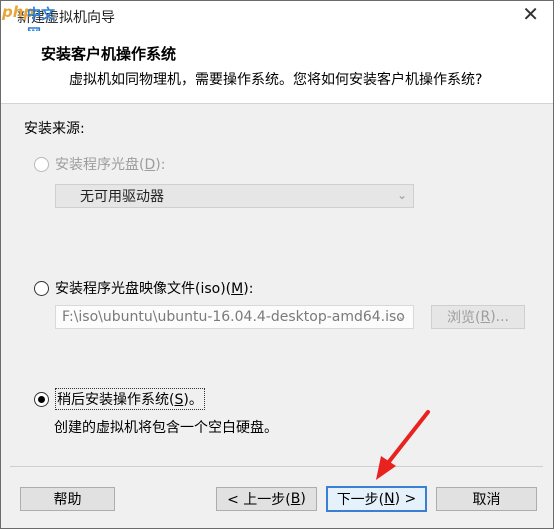 The width and height of the screenshot is (554, 529). What do you see at coordinates (486, 499) in the screenshot?
I see `cancel-button: 取消` at bounding box center [486, 499].